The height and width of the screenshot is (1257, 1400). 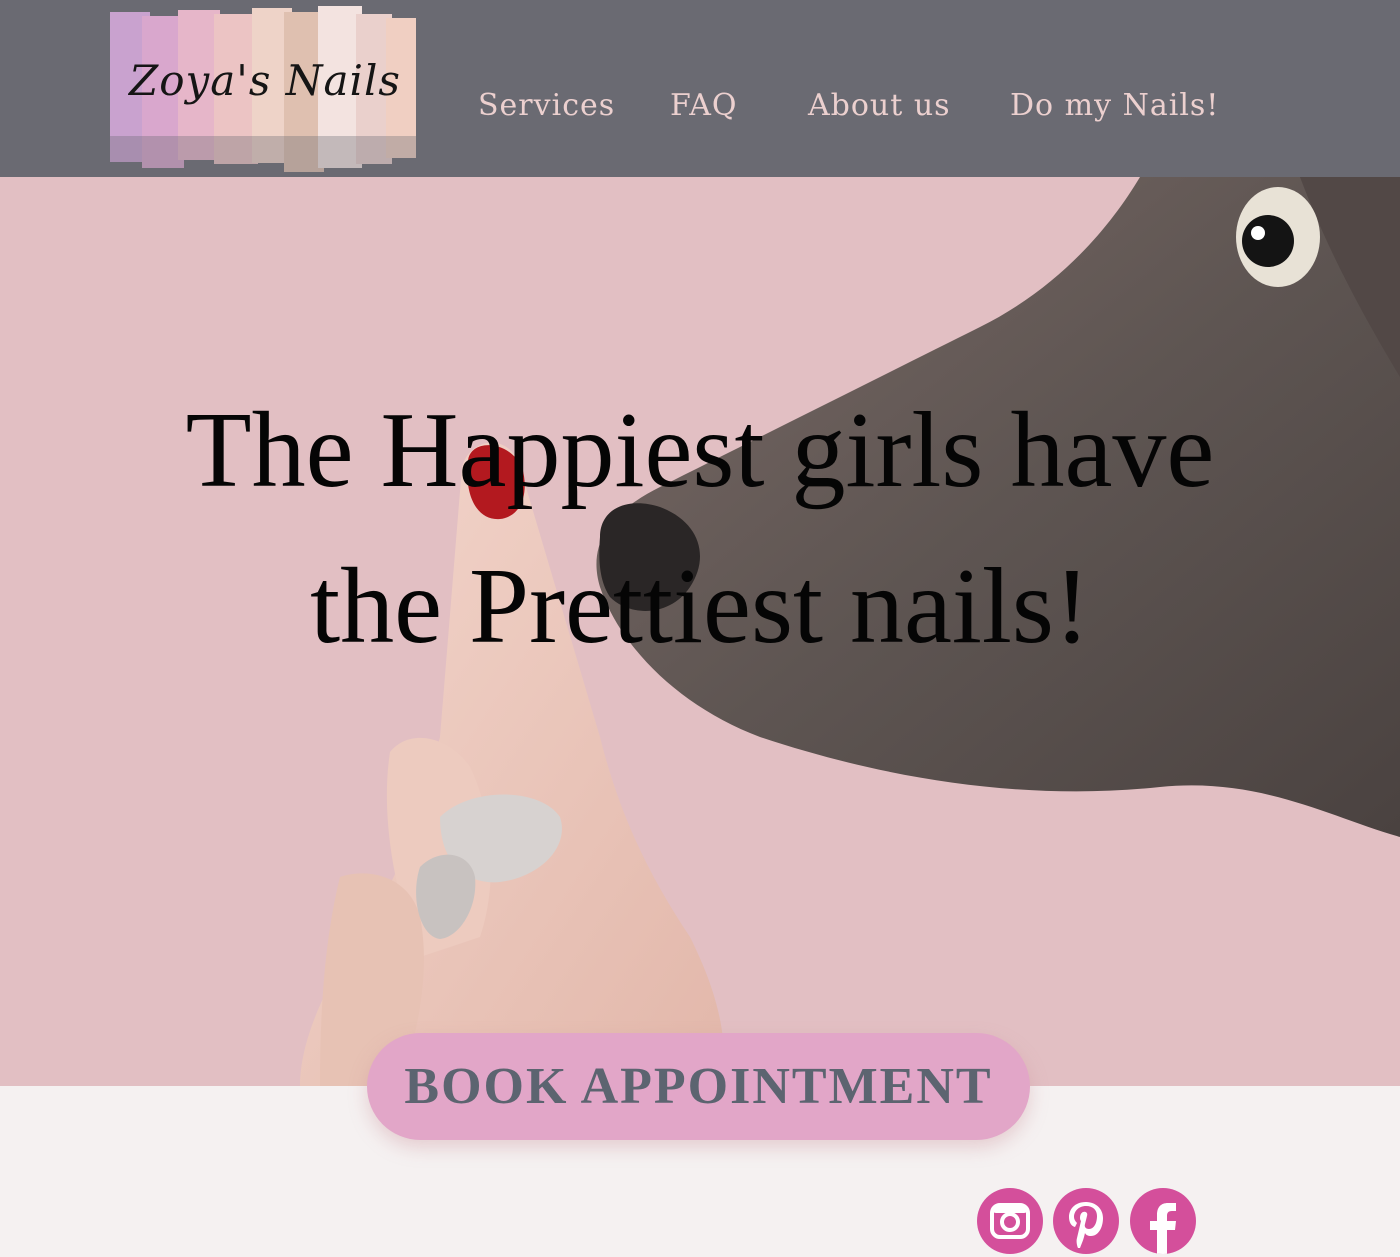 What do you see at coordinates (700, 606) in the screenshot?
I see `hero-headline-line2: the Prettiest nails!` at bounding box center [700, 606].